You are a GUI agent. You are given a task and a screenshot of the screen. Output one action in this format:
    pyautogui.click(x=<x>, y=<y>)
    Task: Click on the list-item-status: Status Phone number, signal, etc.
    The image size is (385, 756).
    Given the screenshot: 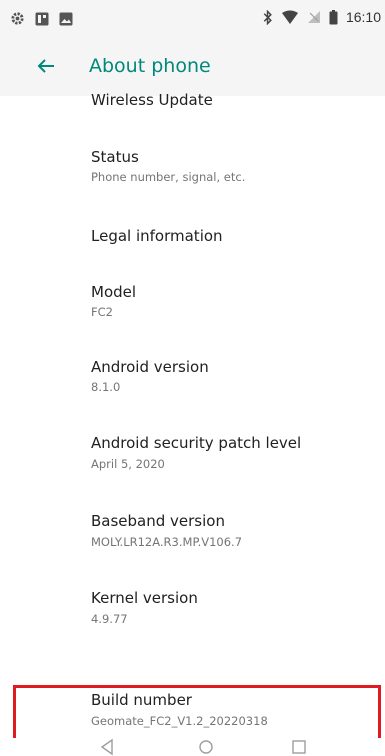 What is the action you would take?
    pyautogui.click(x=192, y=170)
    